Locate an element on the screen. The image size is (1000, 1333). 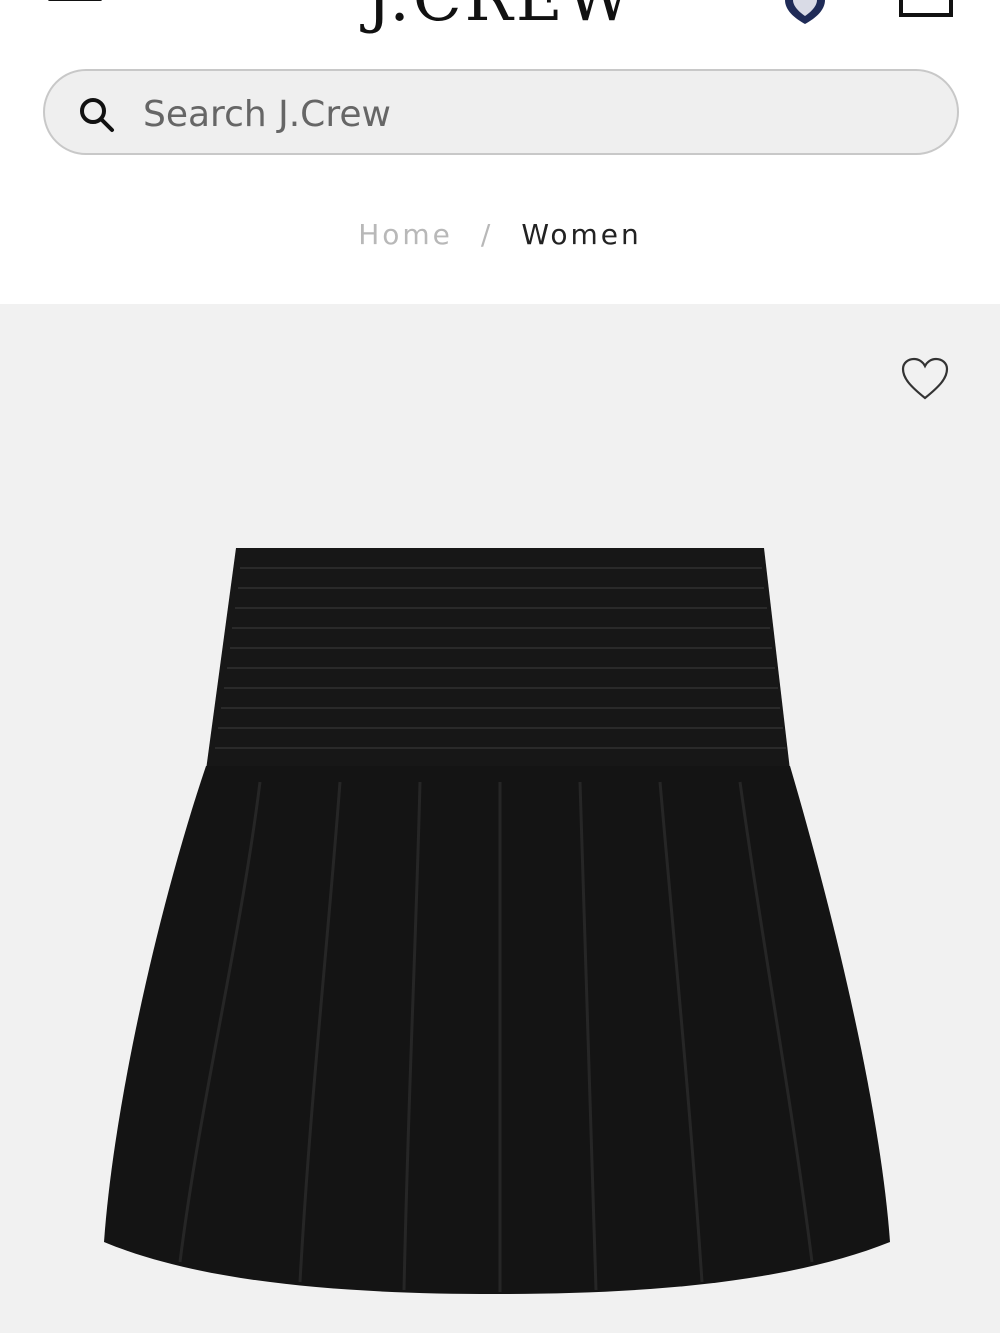
breadcrumb: Home / Women is located at coordinates (500, 234).